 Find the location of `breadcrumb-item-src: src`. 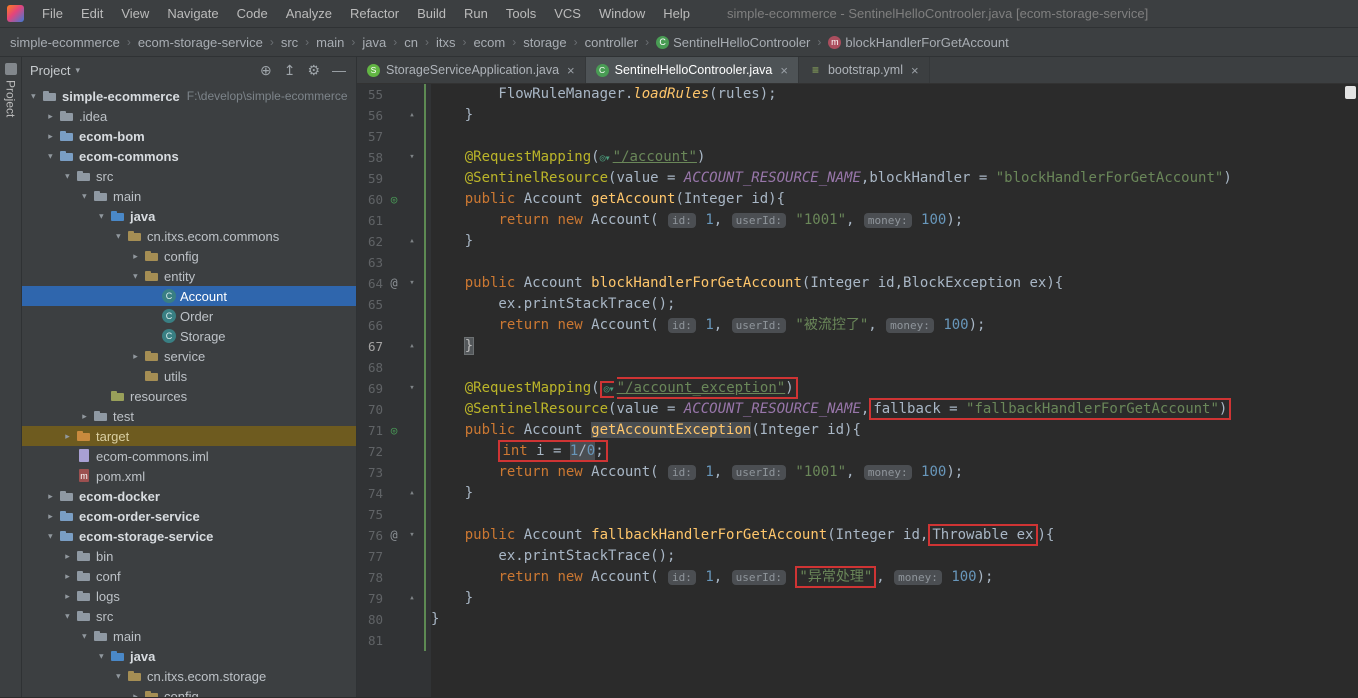

breadcrumb-item-src: src is located at coordinates (289, 42).